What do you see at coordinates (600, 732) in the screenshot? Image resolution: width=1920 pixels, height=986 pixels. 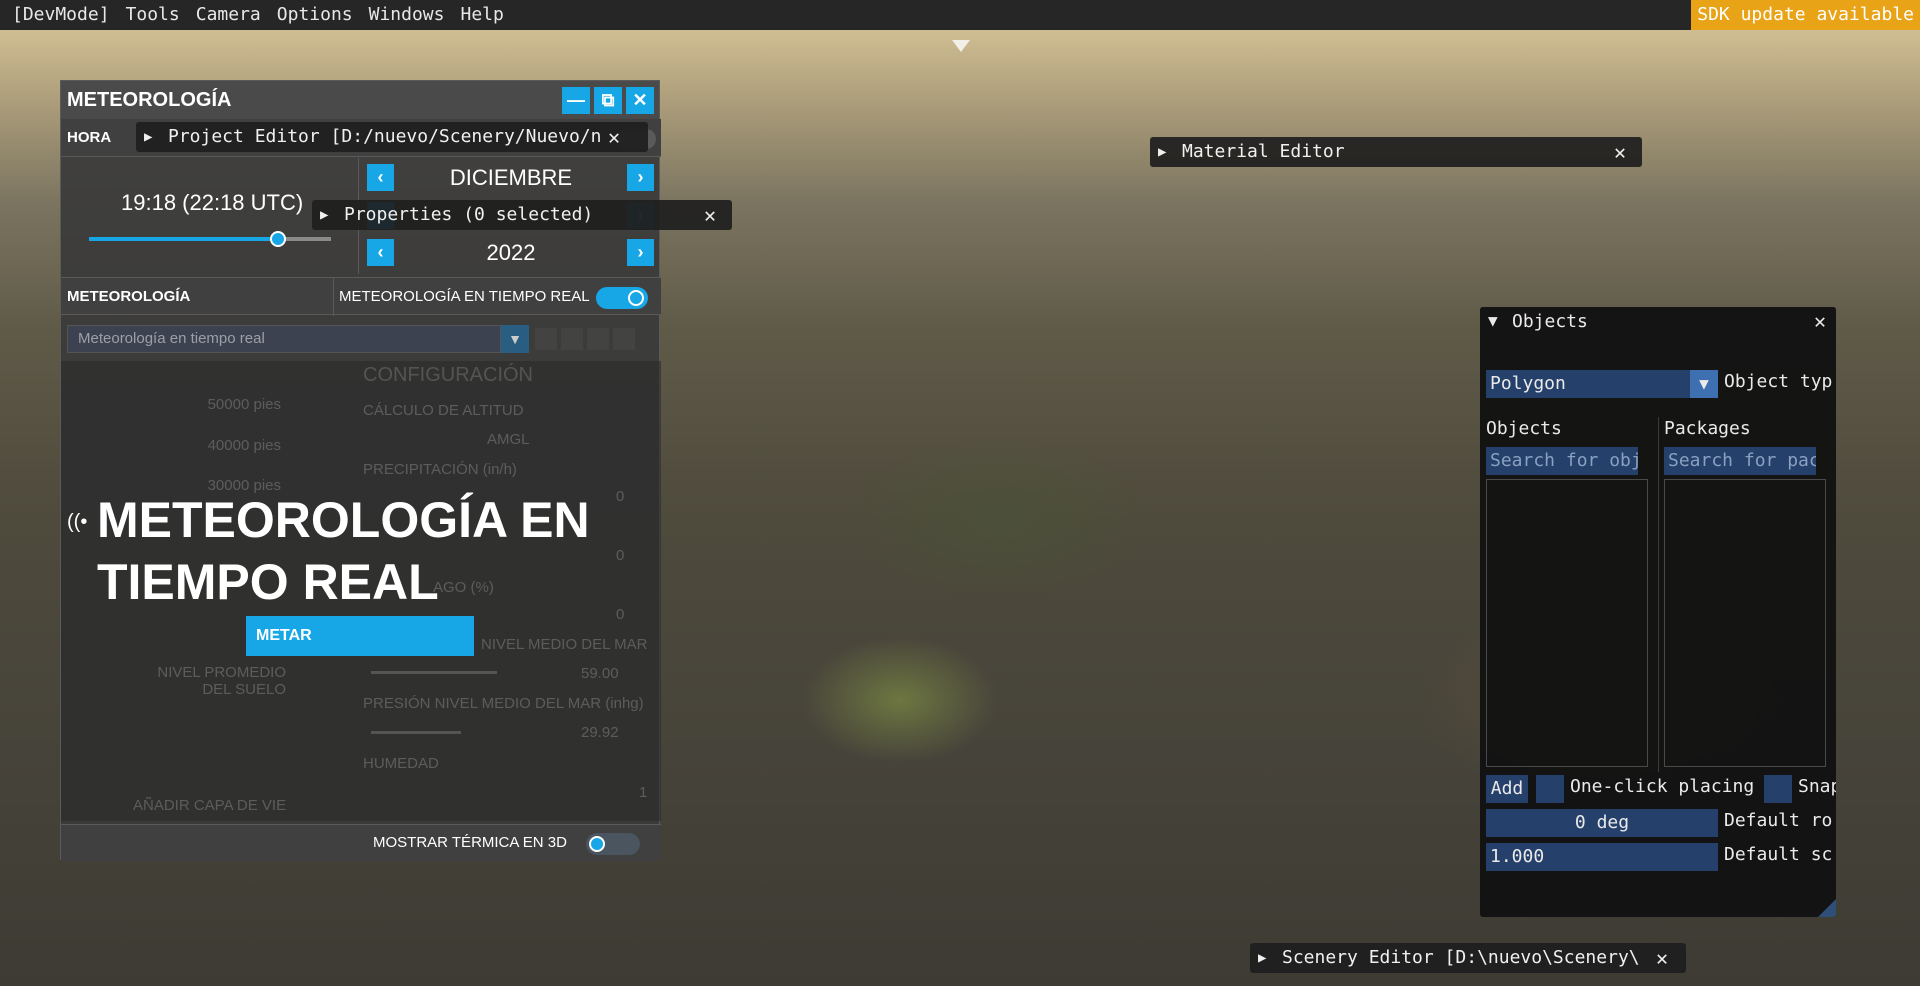 I see `pressure-value: 29.92` at bounding box center [600, 732].